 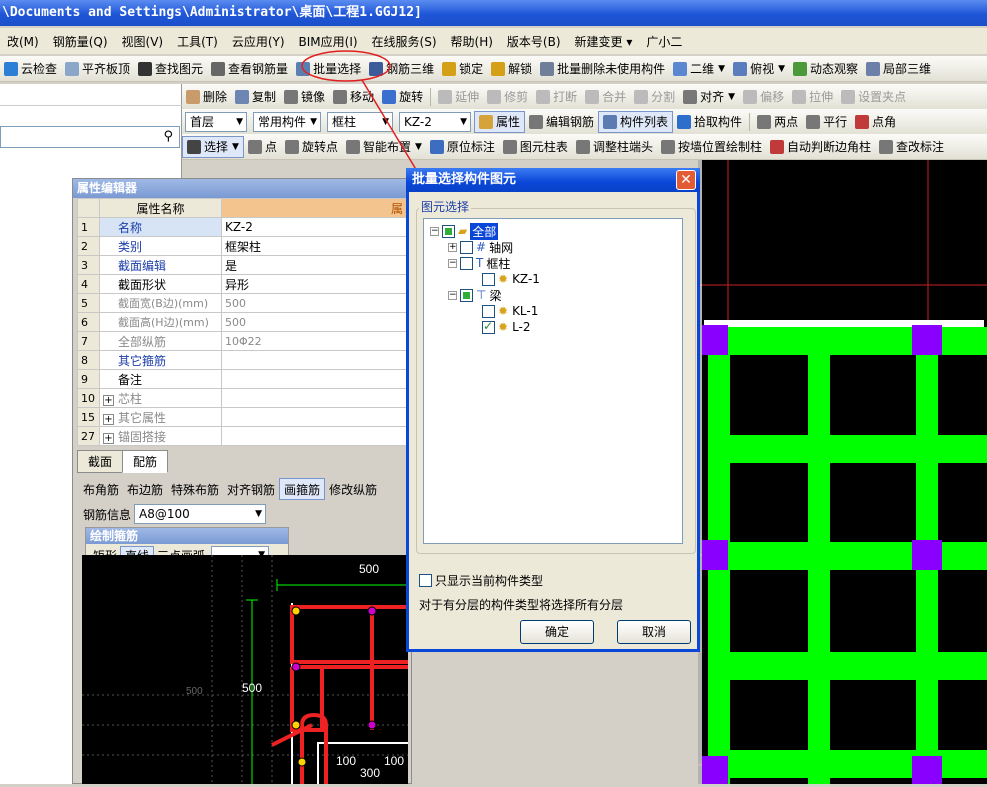 I want to click on menu-edit: 改(M), so click(x=23, y=41).